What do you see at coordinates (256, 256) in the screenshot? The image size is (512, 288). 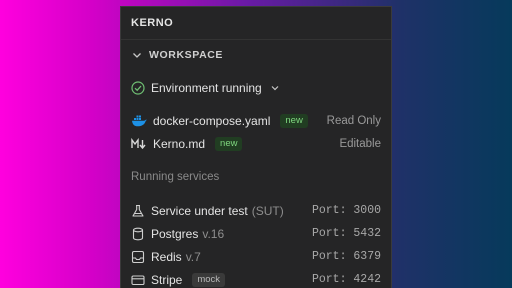 I see `service-row-redis: Redis v.7 Port: 6379` at bounding box center [256, 256].